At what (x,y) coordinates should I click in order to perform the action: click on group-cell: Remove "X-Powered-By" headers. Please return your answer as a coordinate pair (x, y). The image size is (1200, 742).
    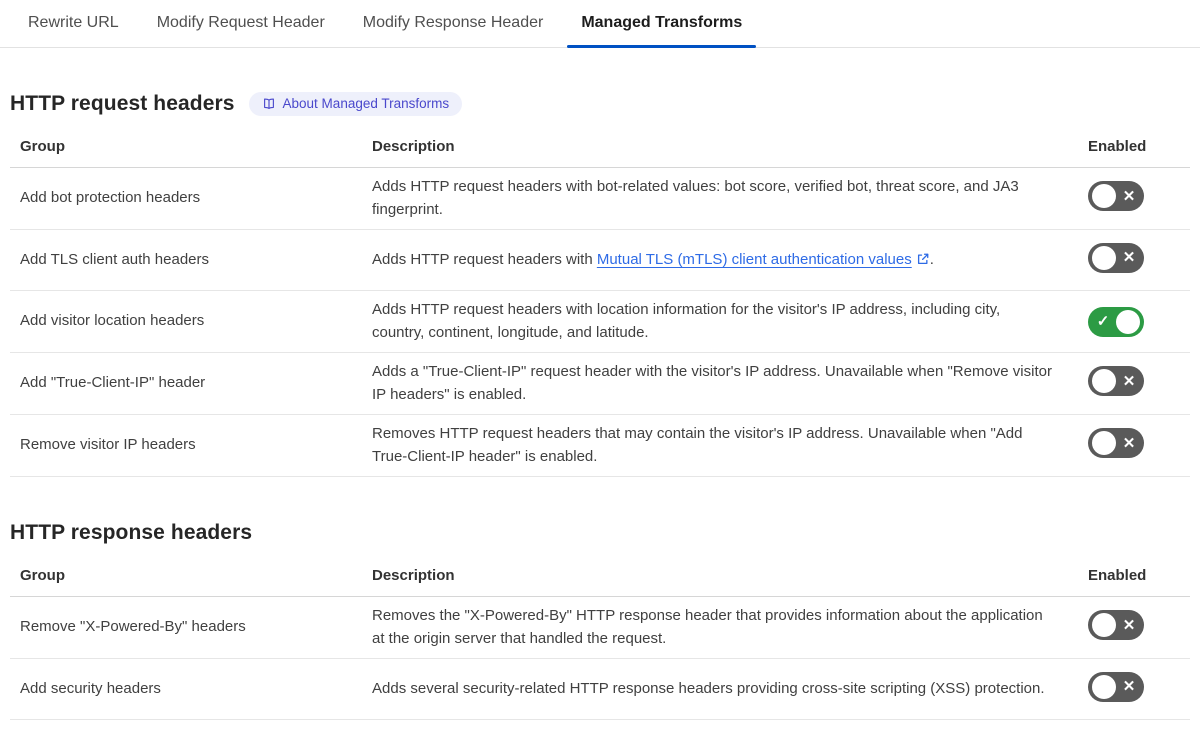
    Looking at the image, I should click on (186, 627).